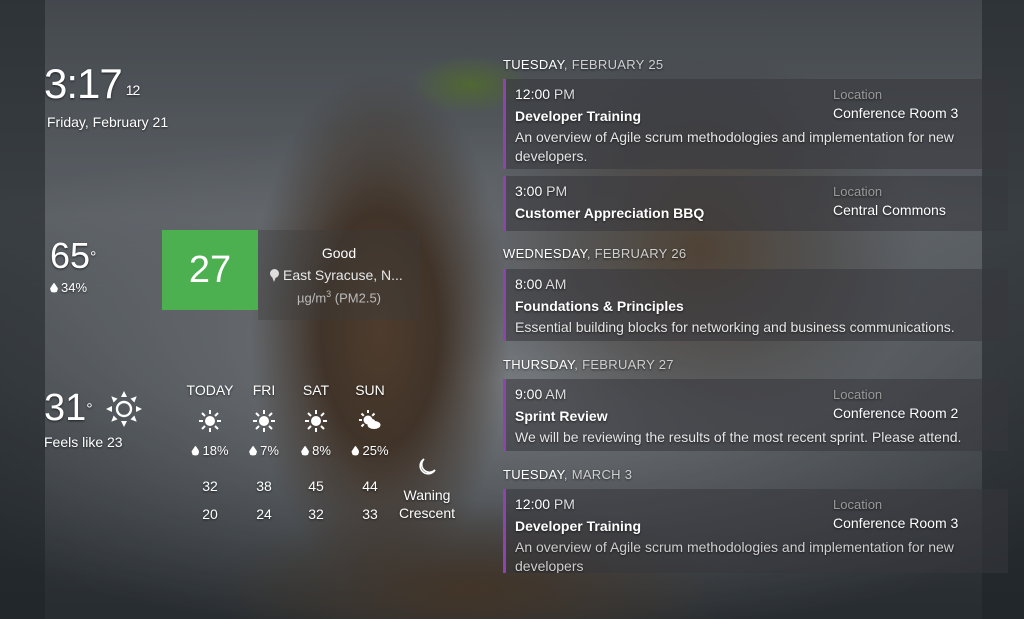 The width and height of the screenshot is (1024, 619). I want to click on indoor-widget: 65° 34%, so click(73, 265).